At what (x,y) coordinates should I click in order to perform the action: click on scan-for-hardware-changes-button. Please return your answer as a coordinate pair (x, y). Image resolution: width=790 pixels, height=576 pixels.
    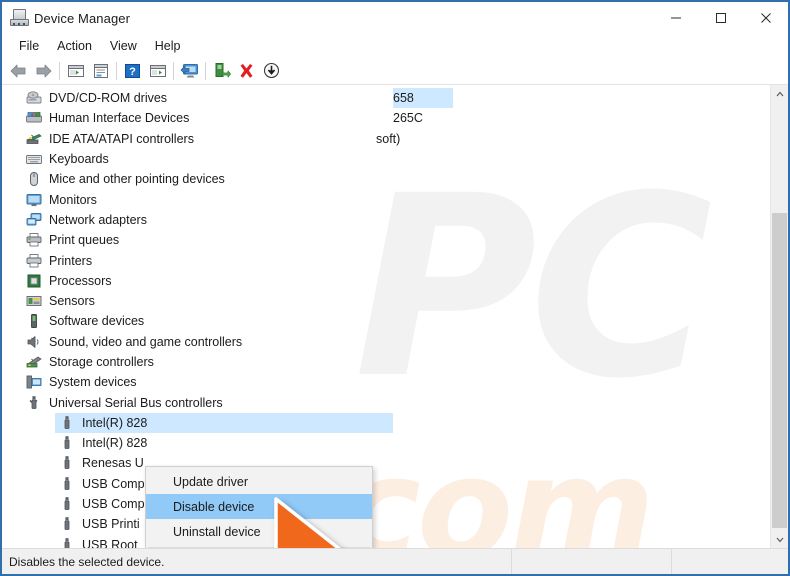
    Looking at the image, I should click on (189, 71).